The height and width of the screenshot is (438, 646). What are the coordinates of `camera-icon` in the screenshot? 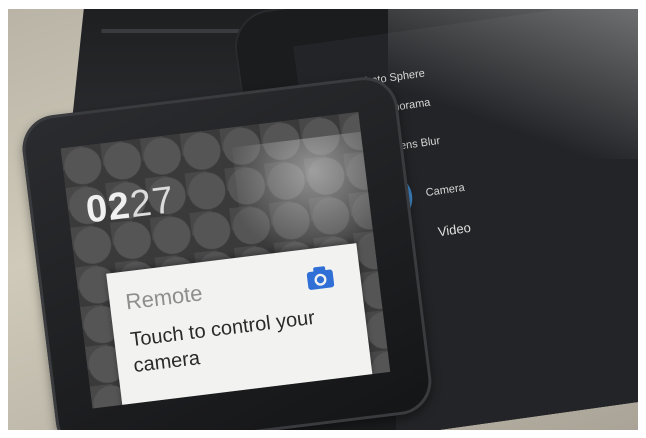 It's located at (320, 277).